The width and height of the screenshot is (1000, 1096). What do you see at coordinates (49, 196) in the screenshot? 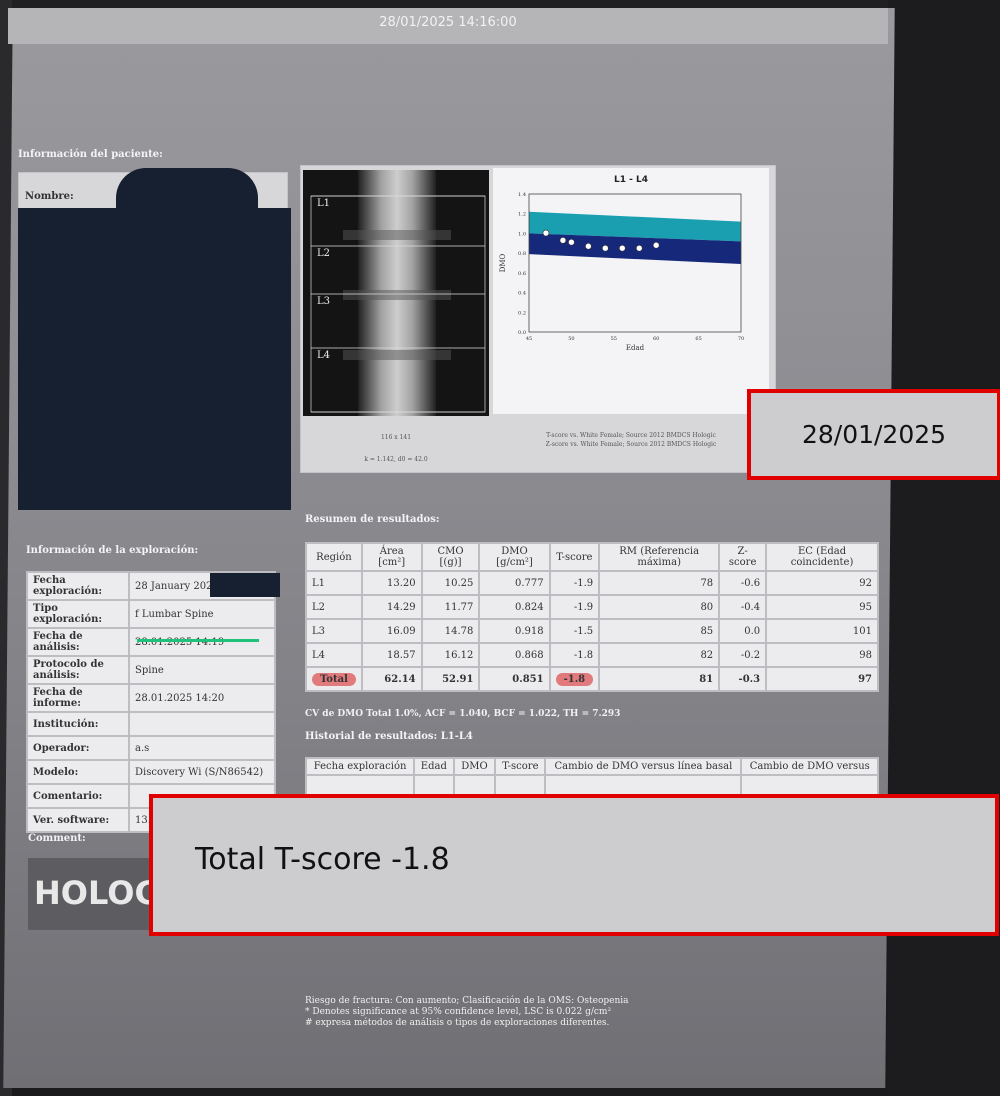
I see `name-label: Nombre:` at bounding box center [49, 196].